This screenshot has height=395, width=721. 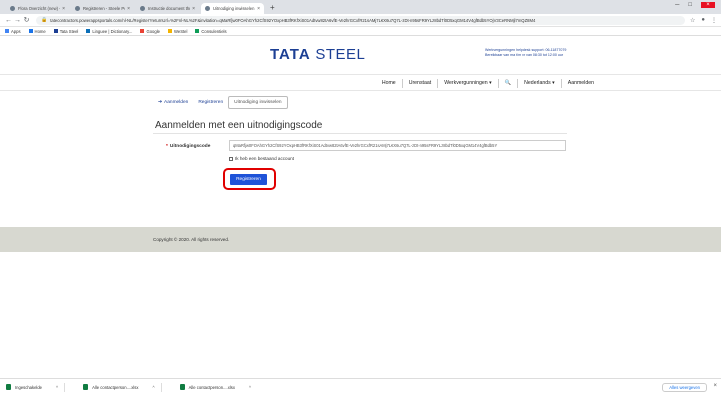 What do you see at coordinates (8, 20) in the screenshot?
I see `back-icon: ←` at bounding box center [8, 20].